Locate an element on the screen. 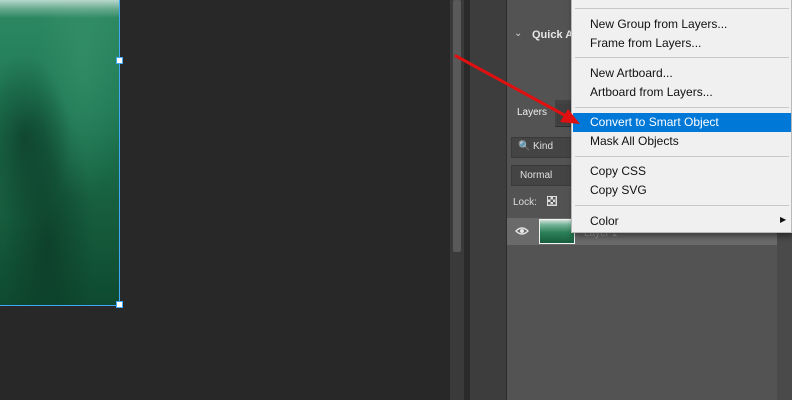  quick-actions-title: Quick A is located at coordinates (553, 35).